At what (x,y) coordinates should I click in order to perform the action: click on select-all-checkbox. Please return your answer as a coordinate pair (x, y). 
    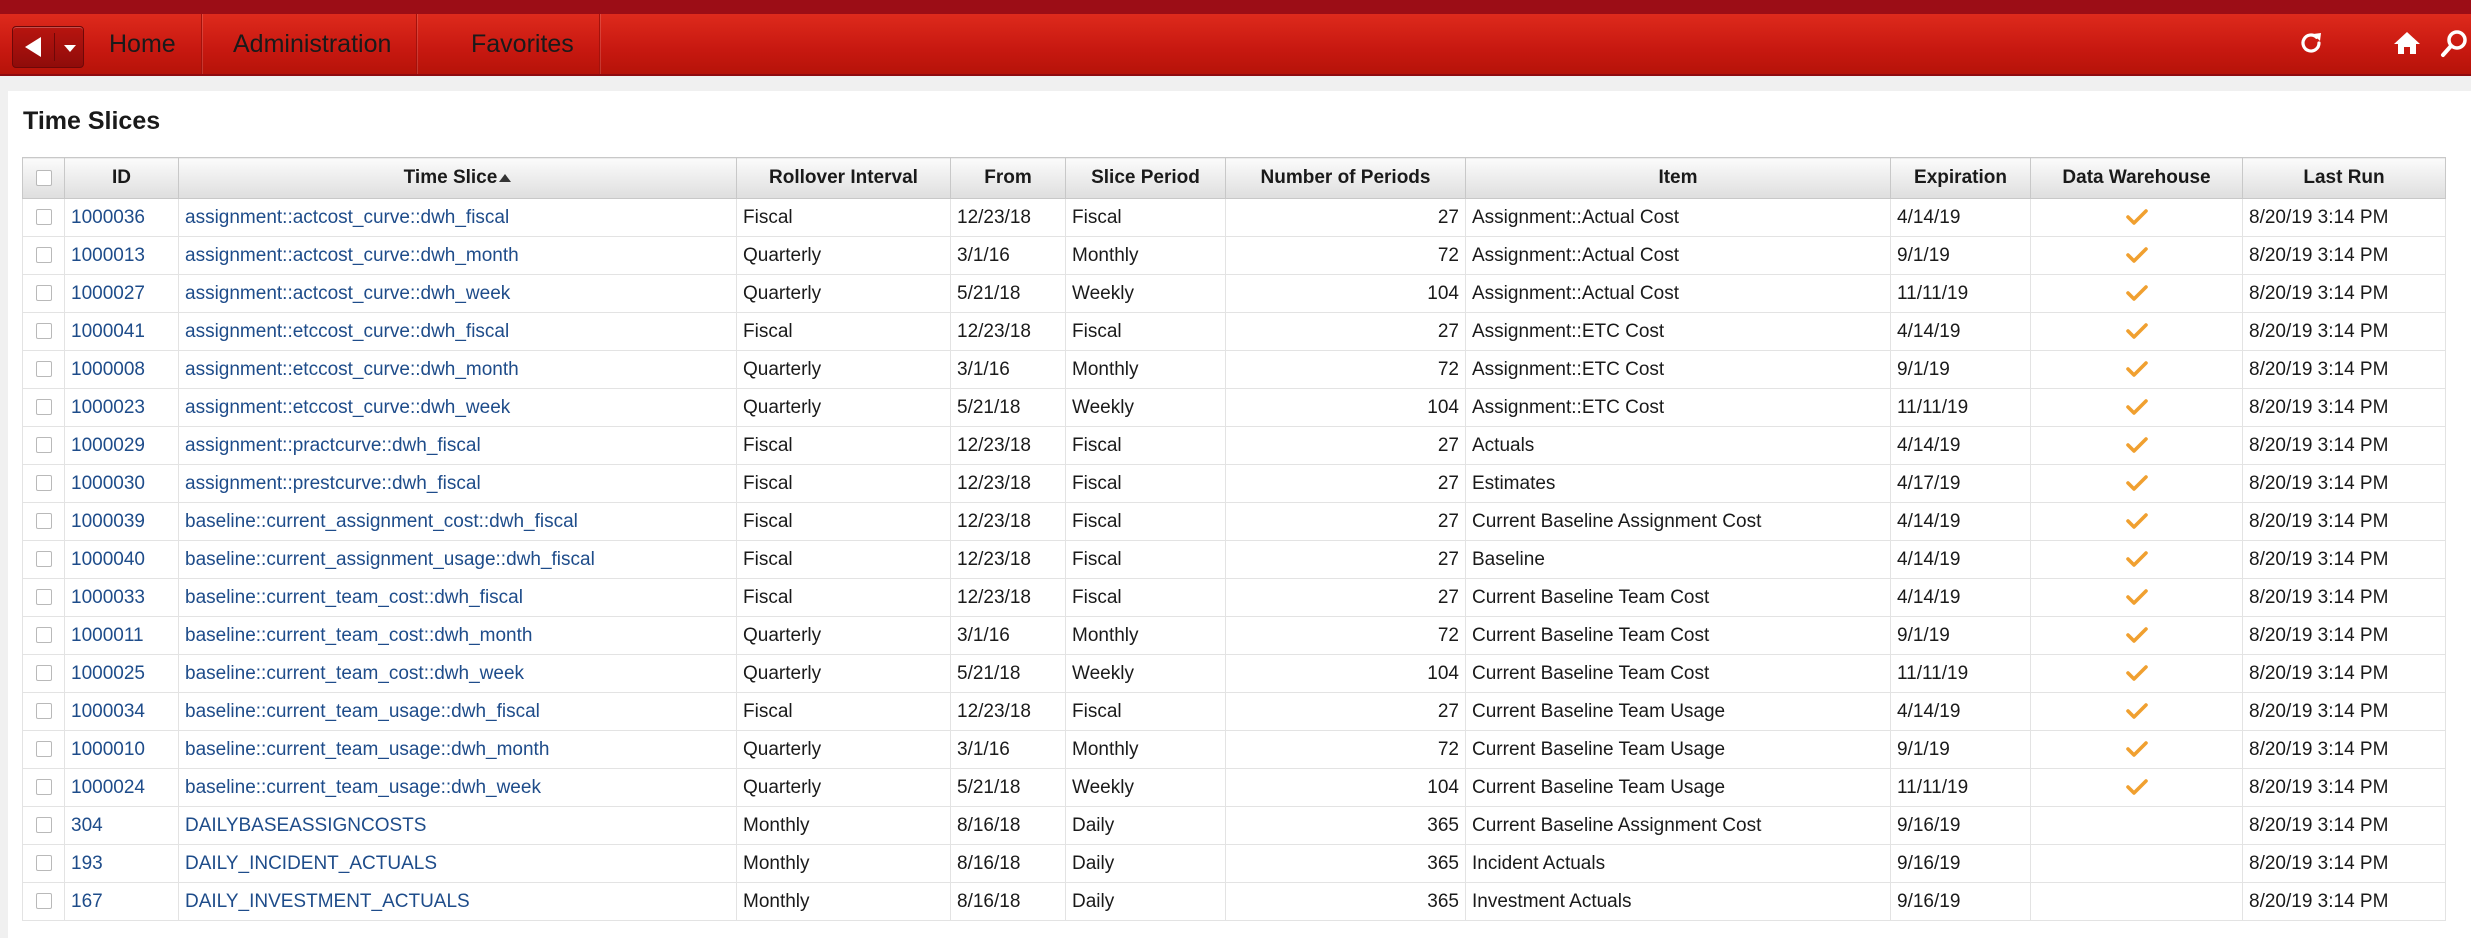
    Looking at the image, I should click on (43, 177).